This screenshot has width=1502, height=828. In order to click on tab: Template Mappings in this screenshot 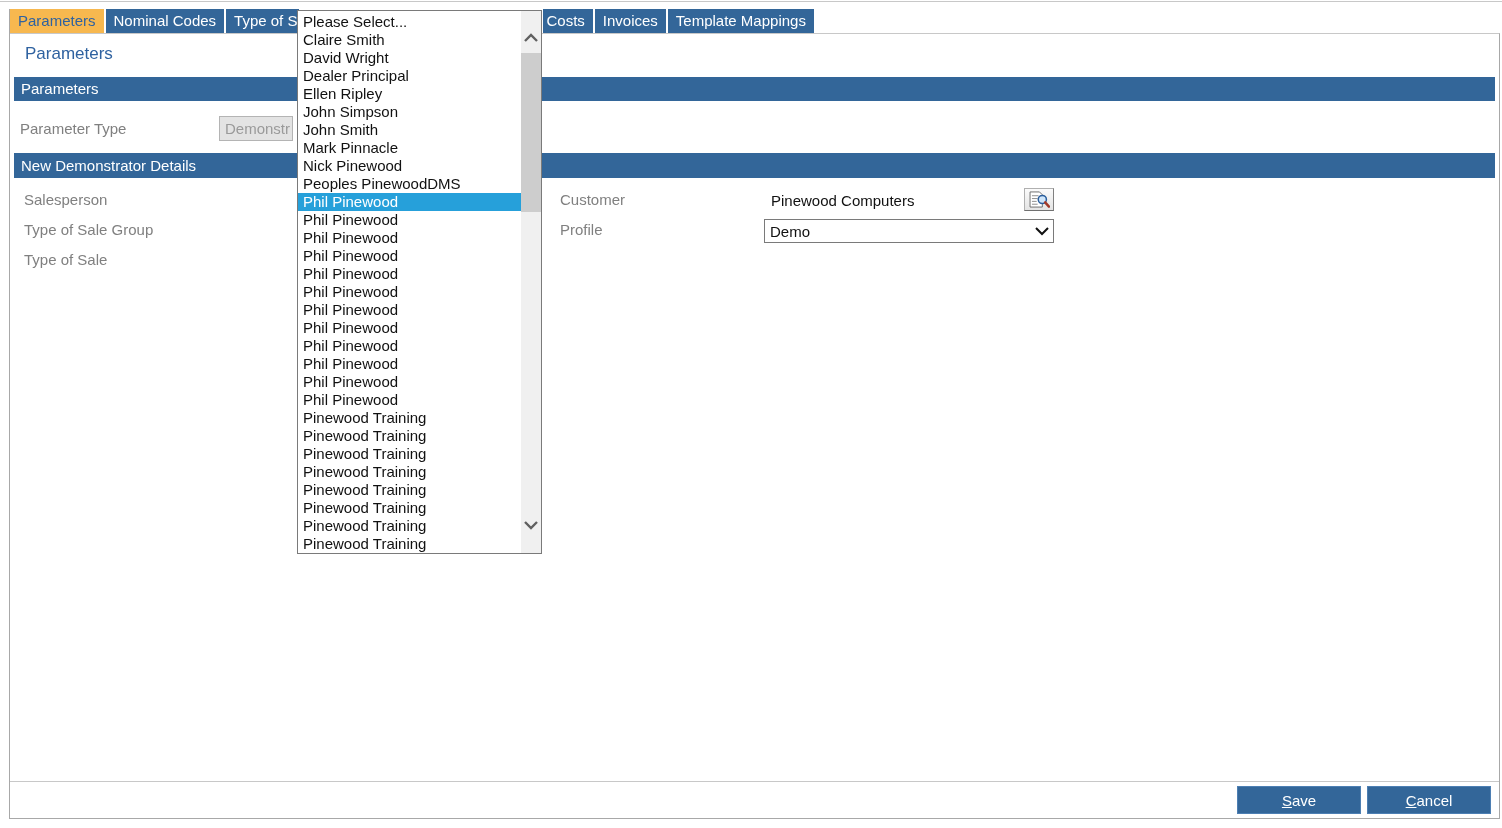, I will do `click(740, 21)`.